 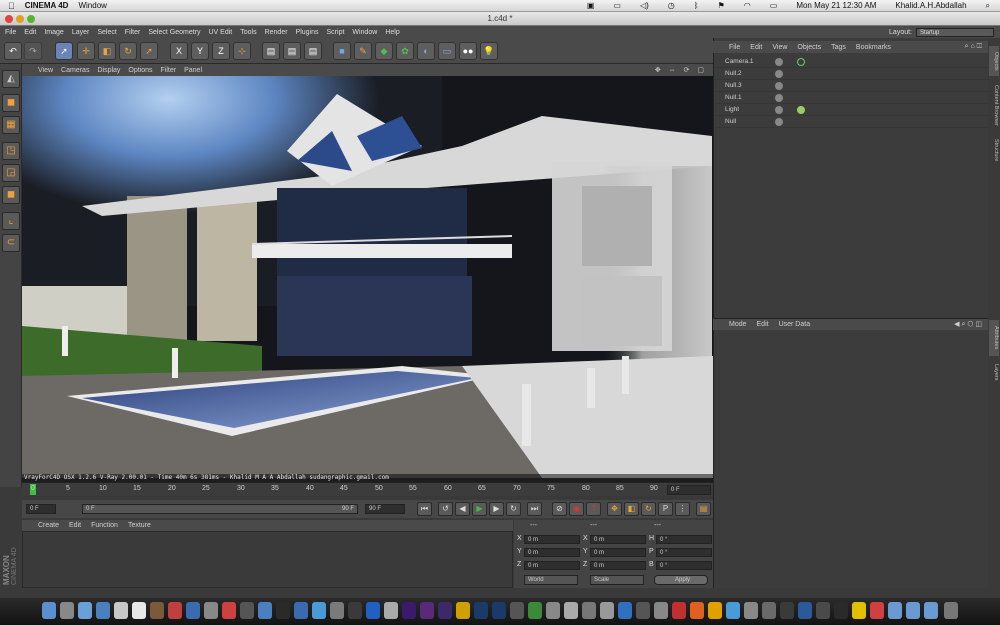 I want to click on menu-window: Window, so click(x=364, y=32).